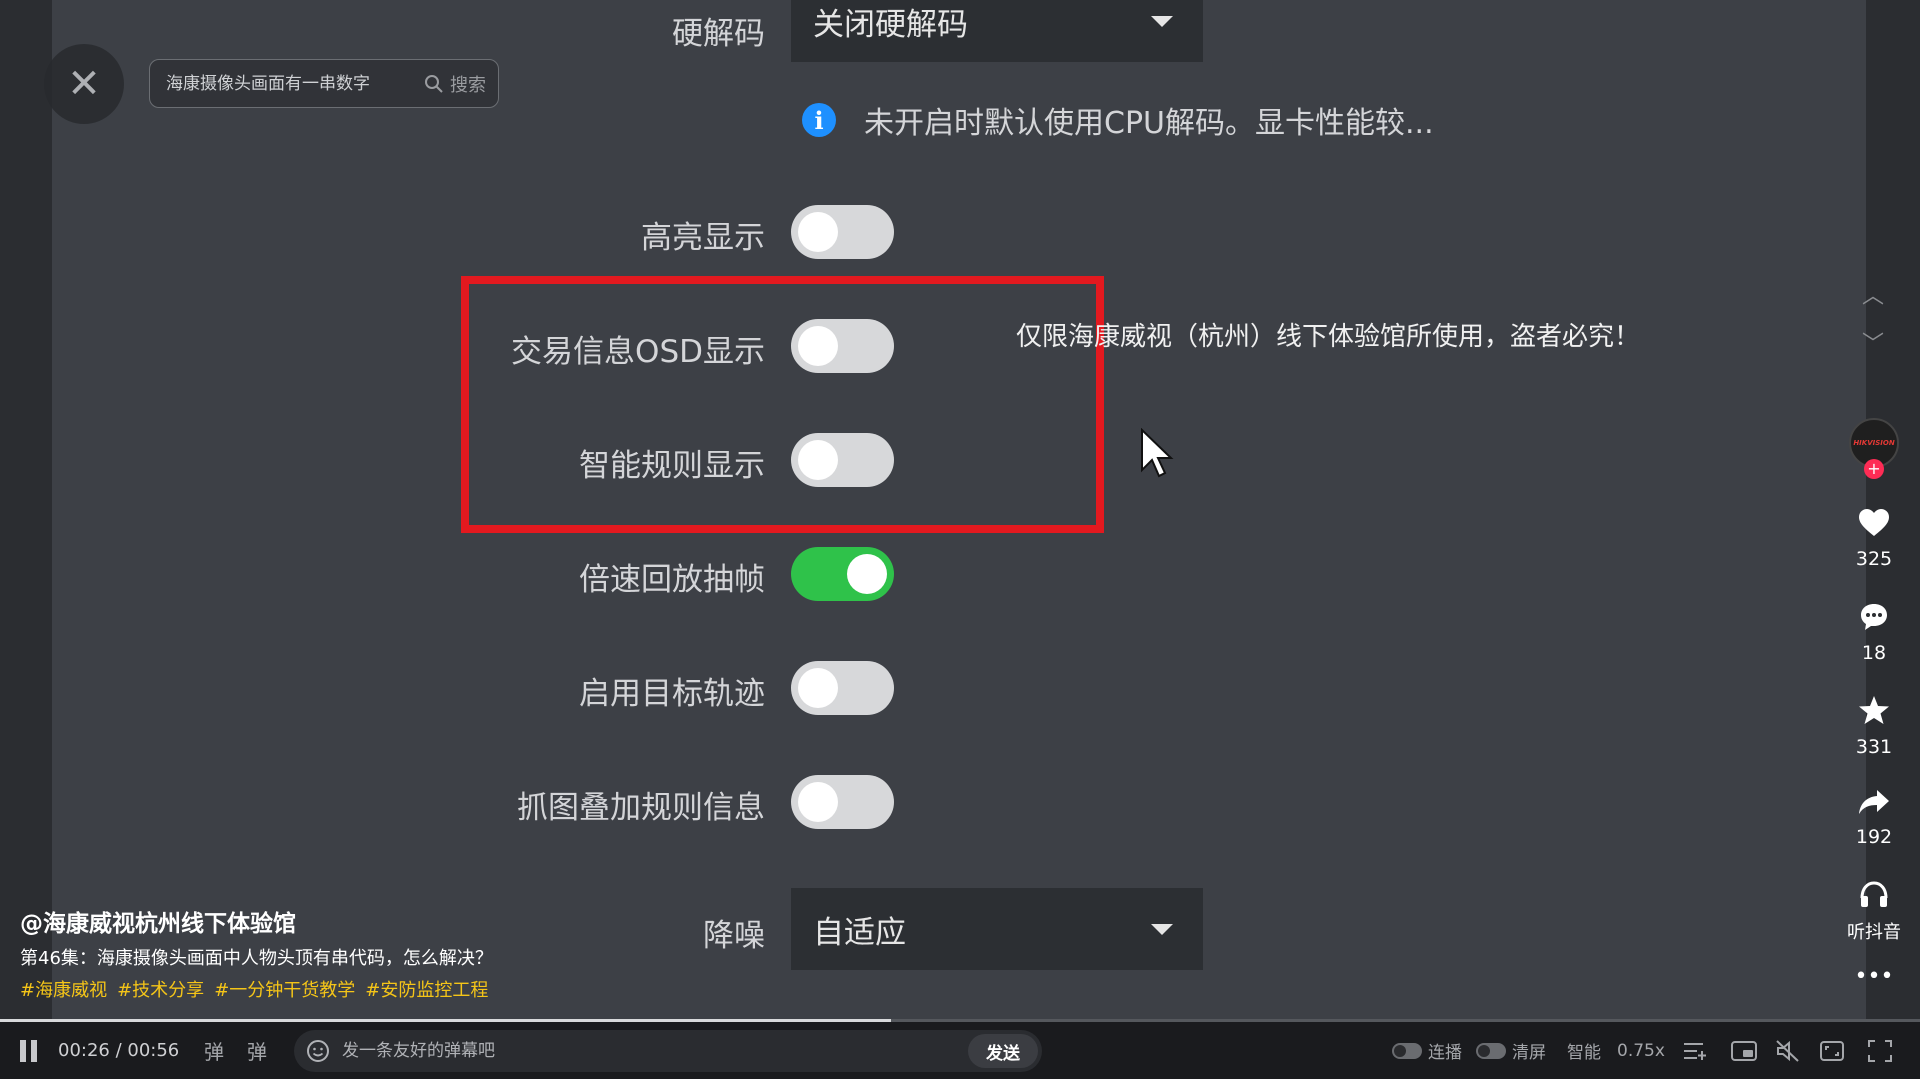  What do you see at coordinates (1874, 726) in the screenshot?
I see `favorite-button: 331` at bounding box center [1874, 726].